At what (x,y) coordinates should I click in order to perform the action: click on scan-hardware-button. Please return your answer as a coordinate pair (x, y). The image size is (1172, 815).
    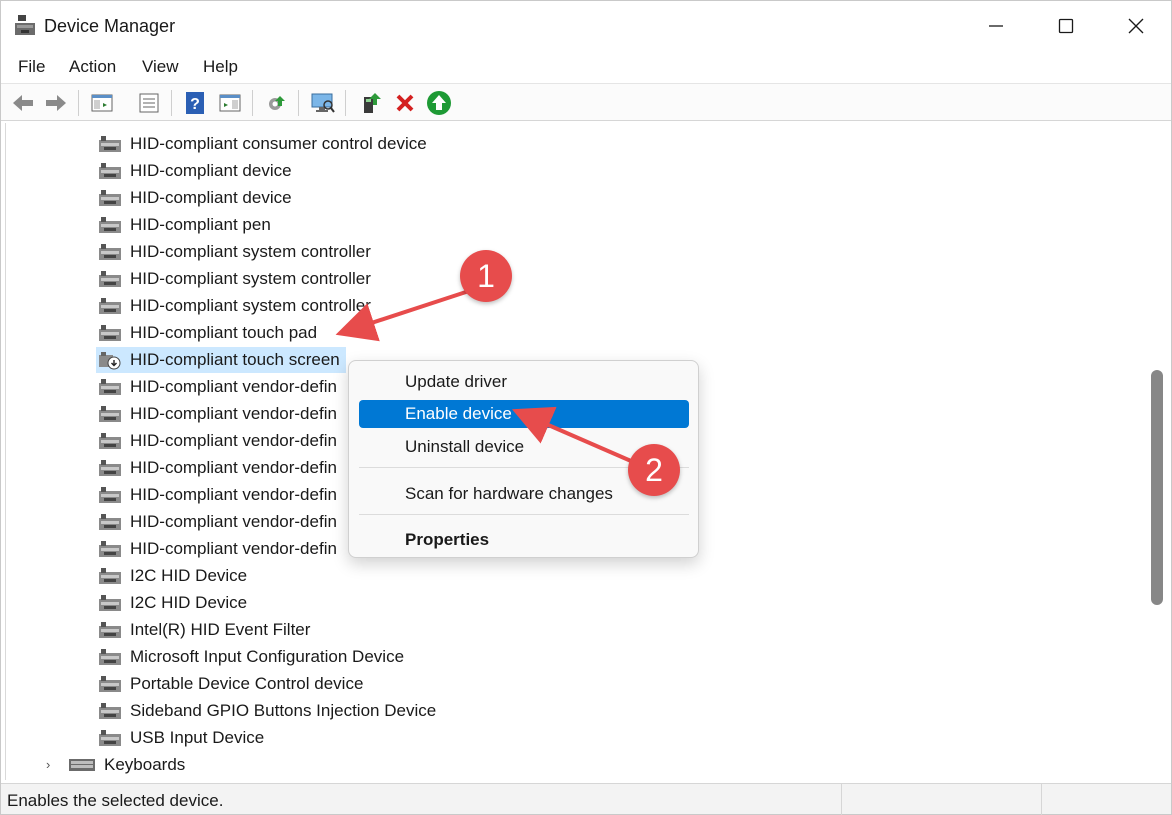
    Looking at the image, I should click on (323, 103).